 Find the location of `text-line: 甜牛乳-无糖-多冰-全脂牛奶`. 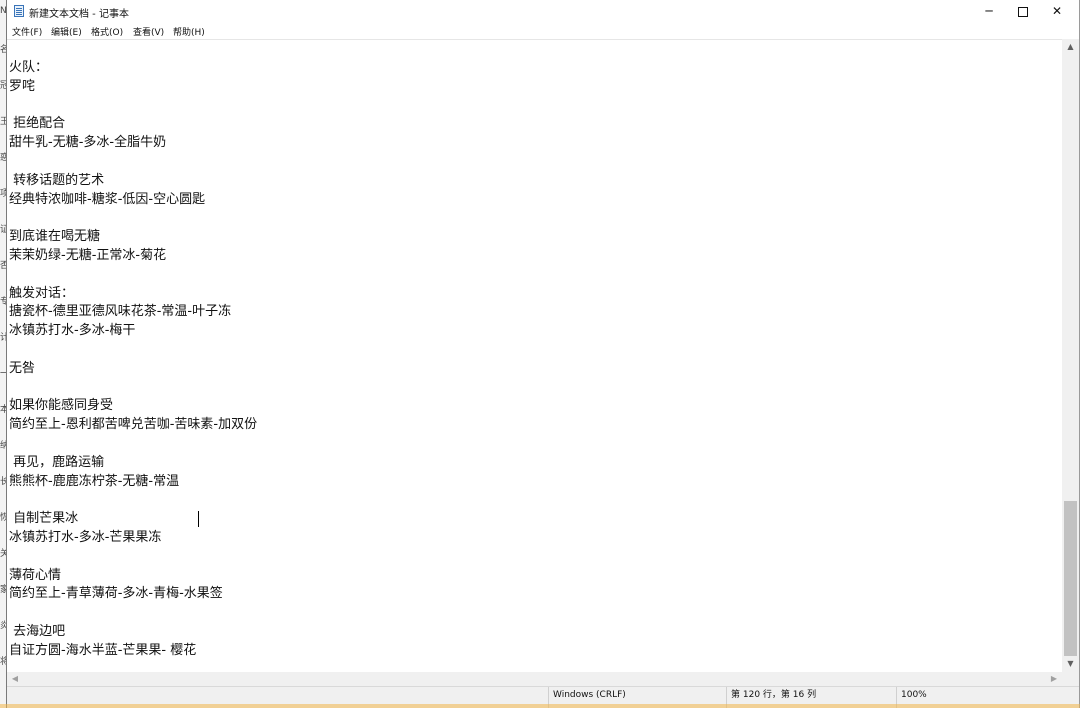

text-line: 甜牛乳-无糖-多冰-全脂牛奶 is located at coordinates (88, 143).